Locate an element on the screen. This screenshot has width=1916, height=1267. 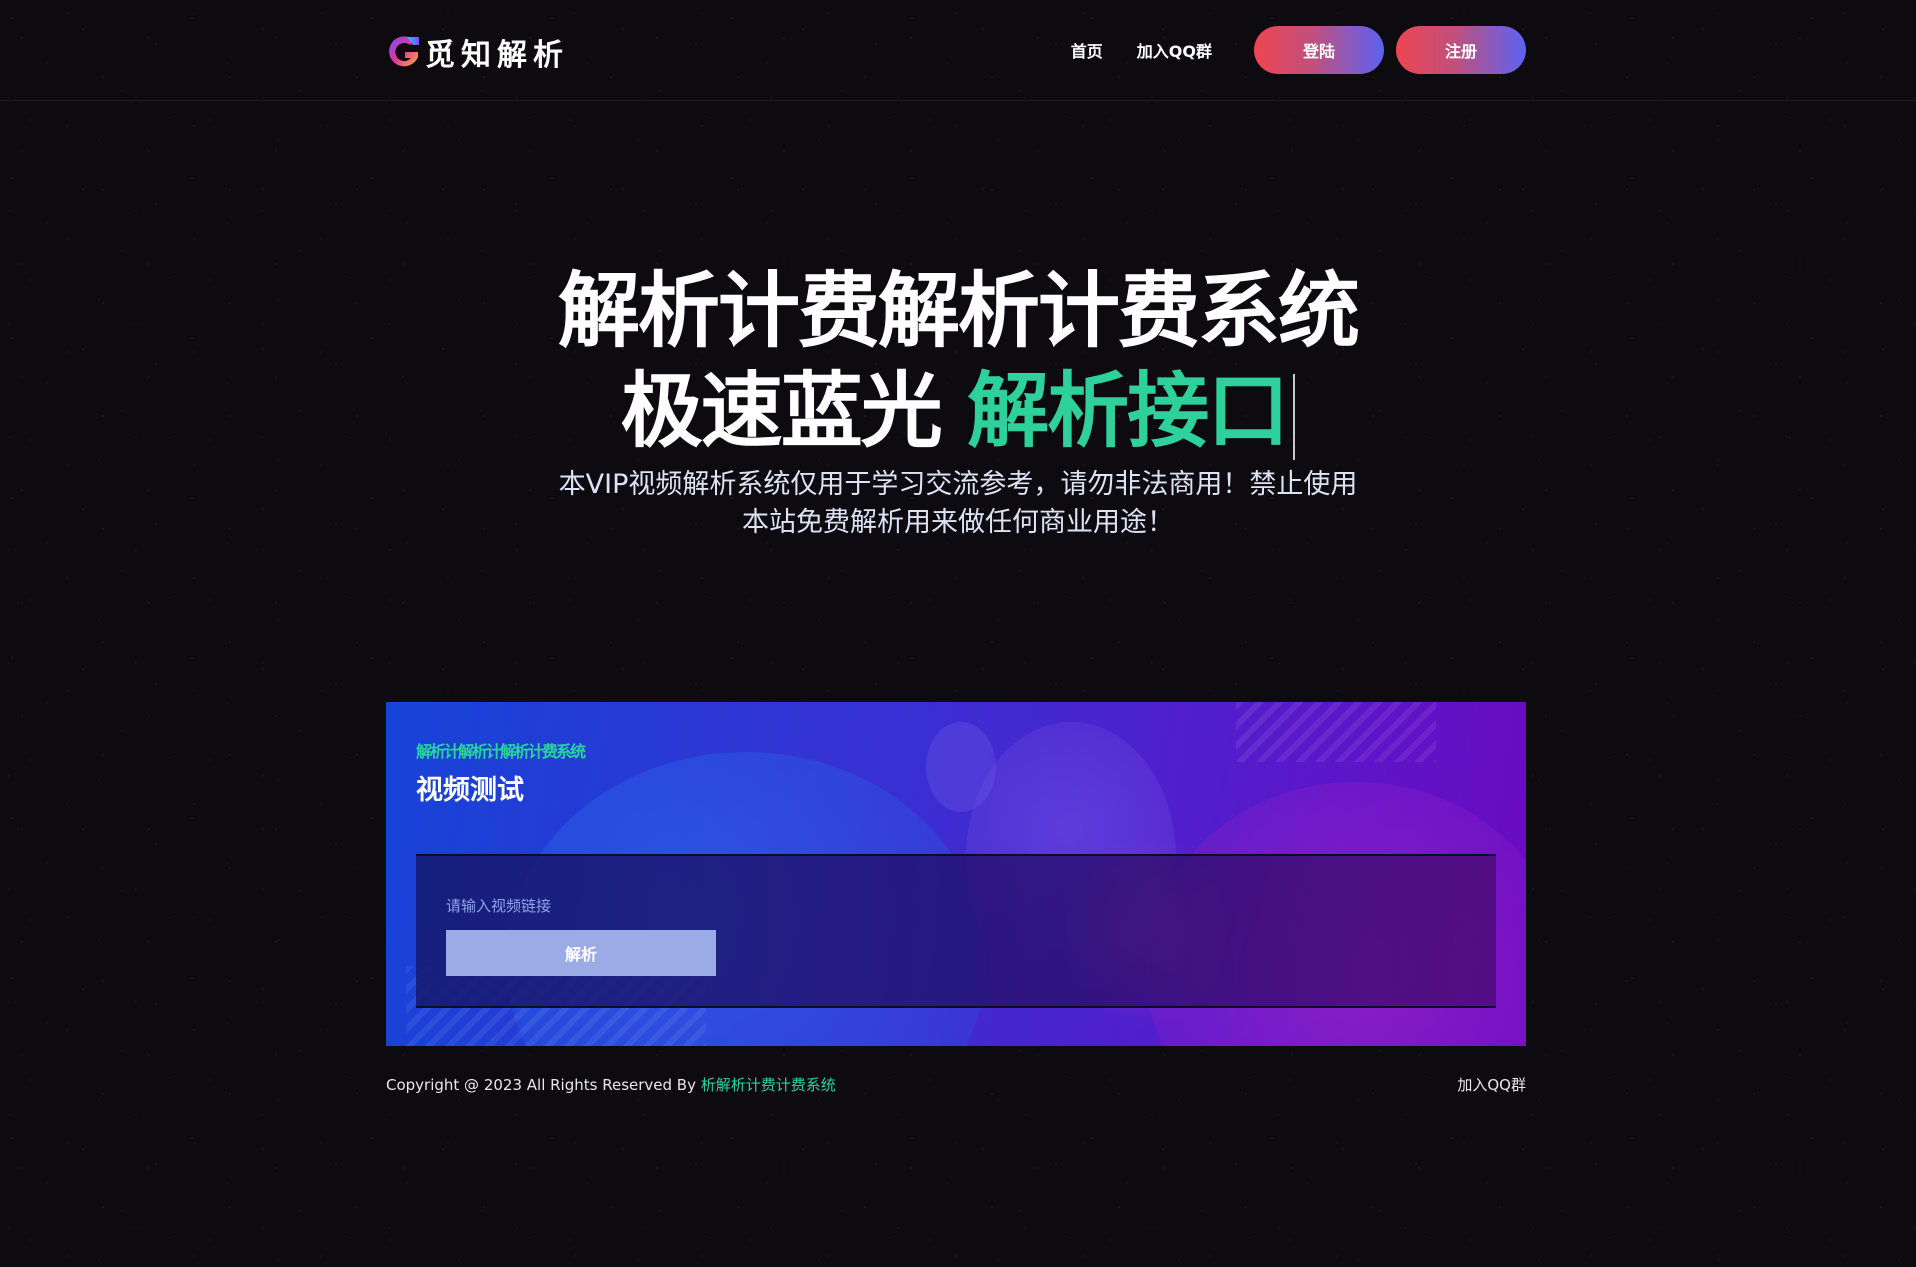
parse-button: 解析 is located at coordinates (581, 953).